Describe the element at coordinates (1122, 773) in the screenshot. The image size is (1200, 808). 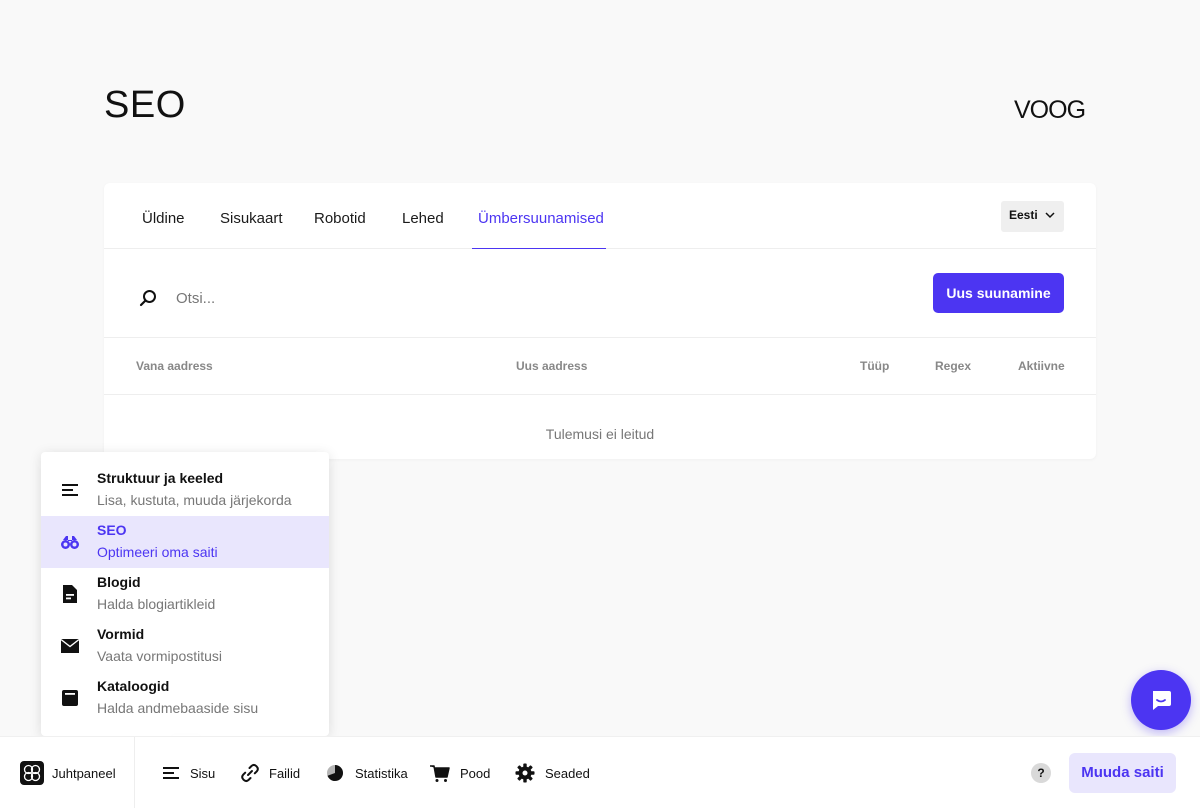
I see `edit-site-button: Muuda saiti` at that location.